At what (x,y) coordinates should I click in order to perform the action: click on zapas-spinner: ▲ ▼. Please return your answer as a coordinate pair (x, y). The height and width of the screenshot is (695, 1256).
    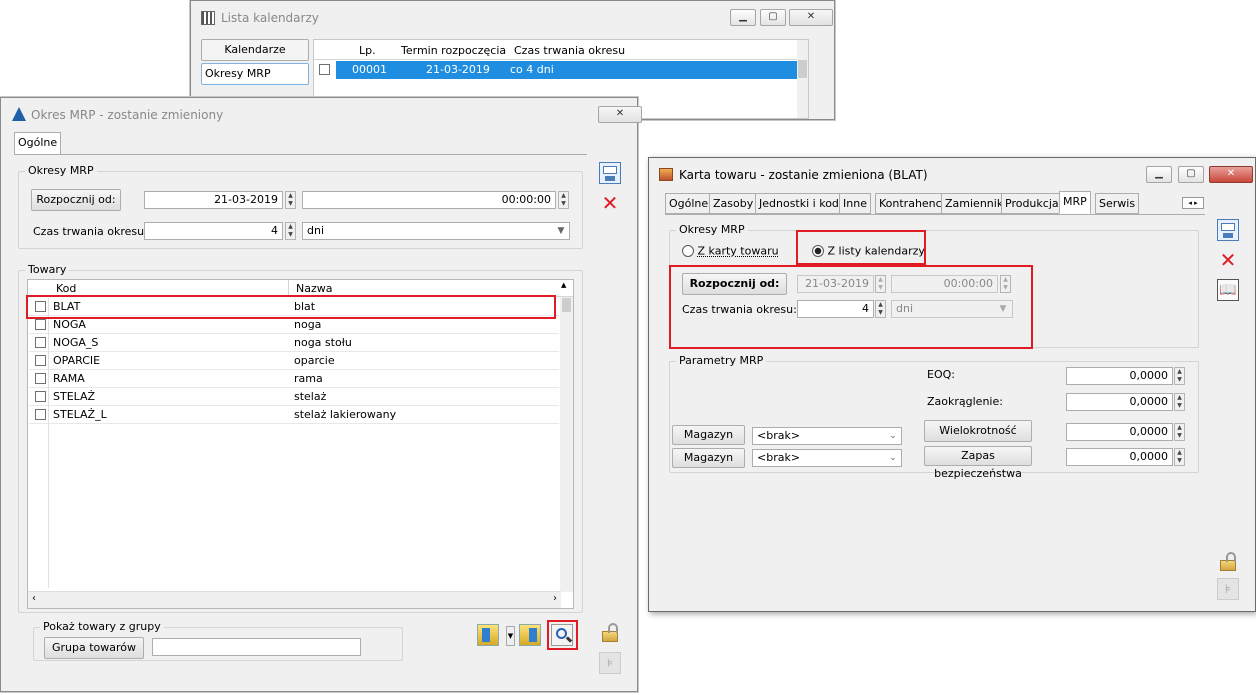
    Looking at the image, I should click on (1179, 457).